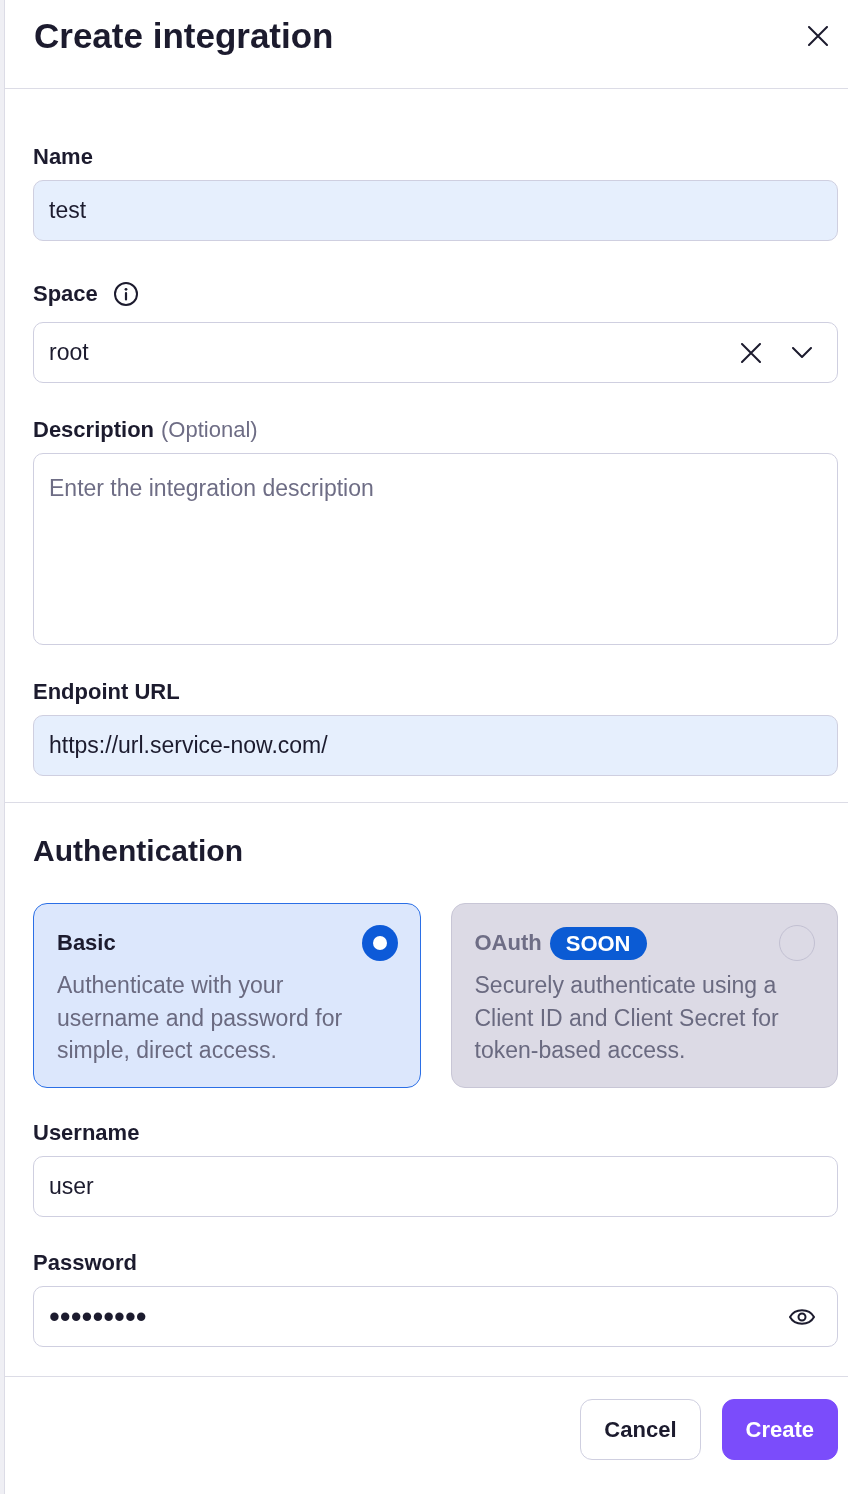  What do you see at coordinates (106, 692) in the screenshot?
I see `field-label: Endpoint URL` at bounding box center [106, 692].